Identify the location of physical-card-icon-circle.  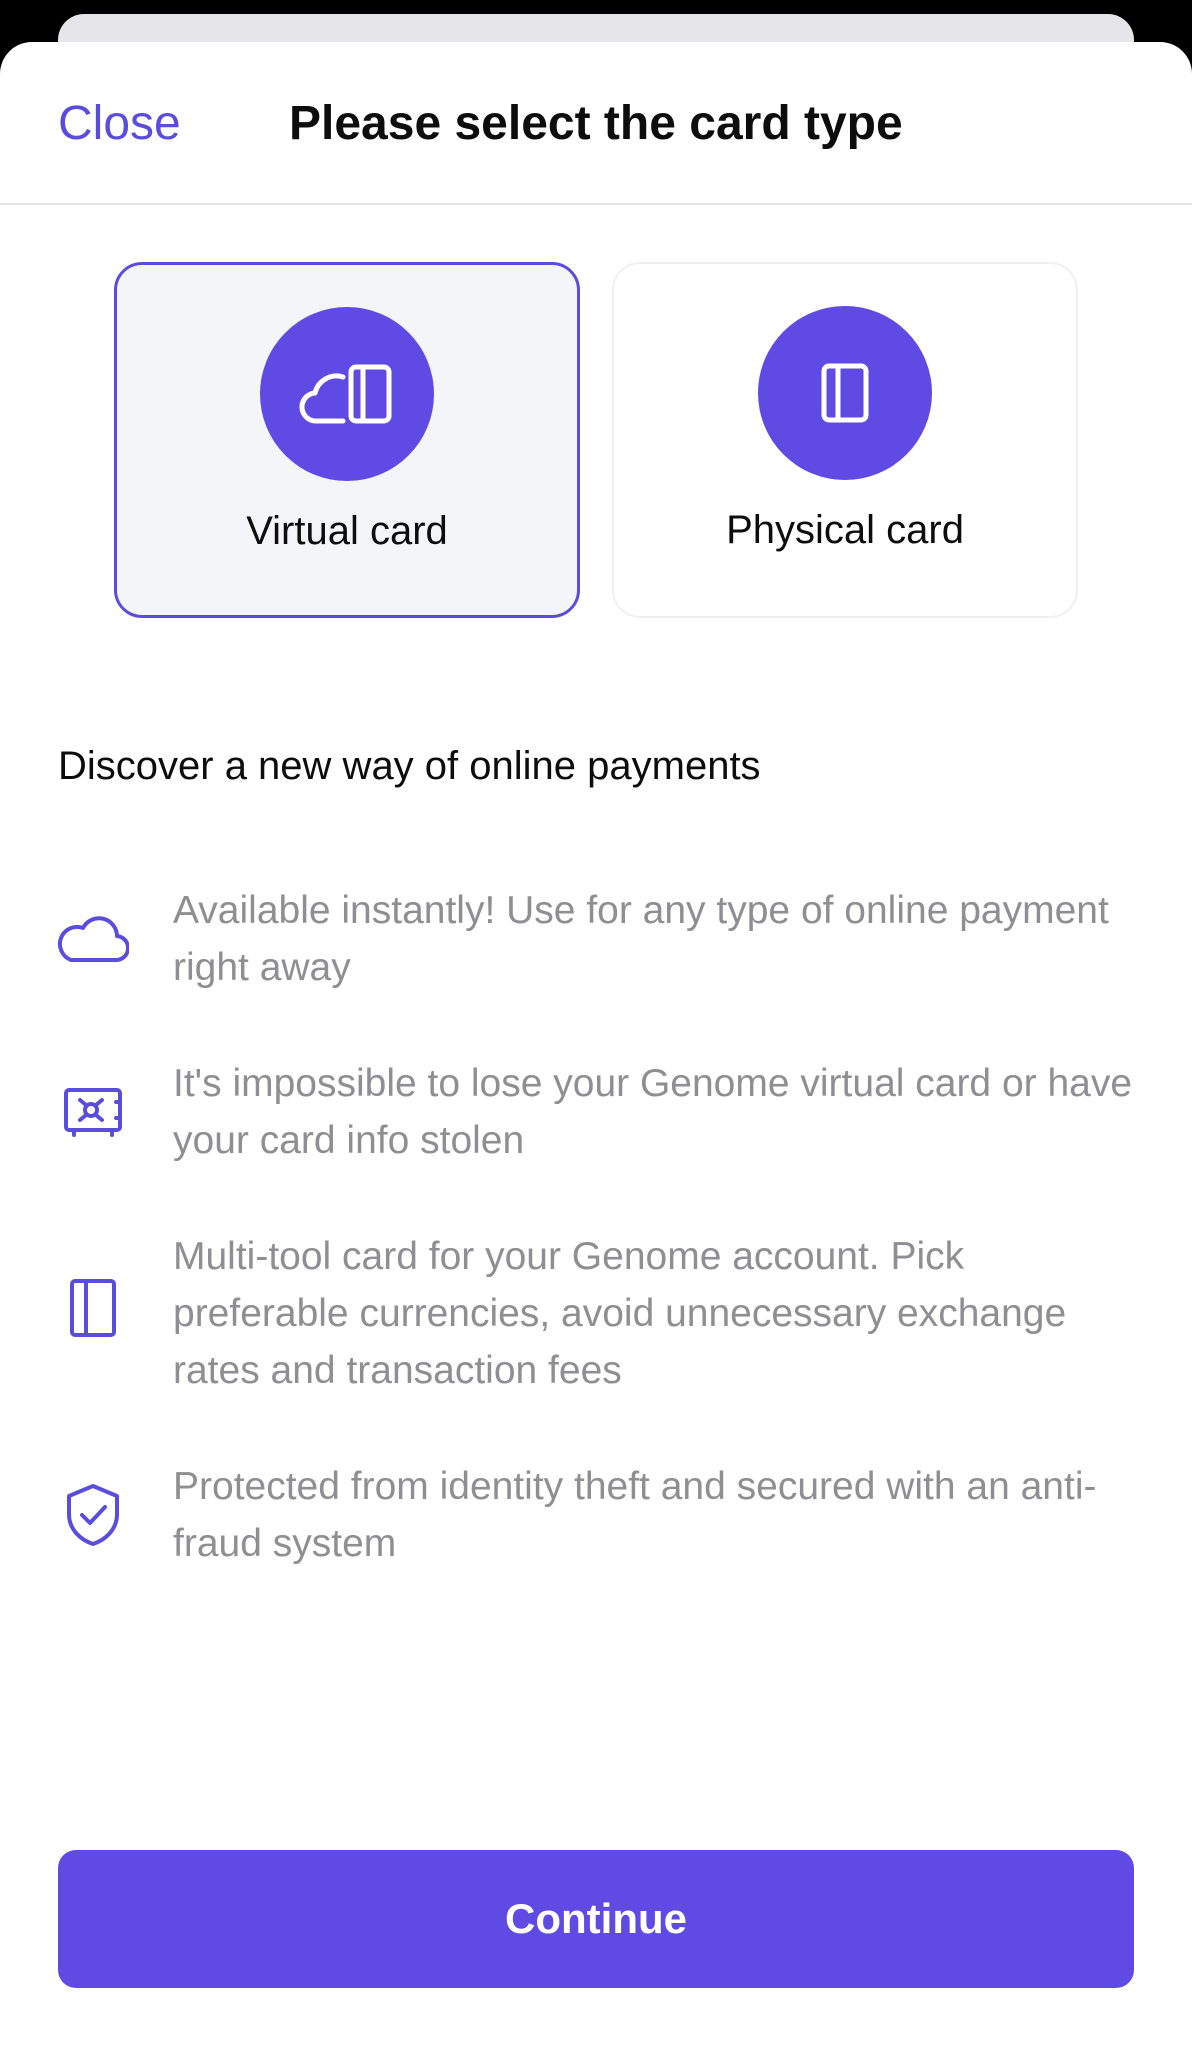
(845, 393).